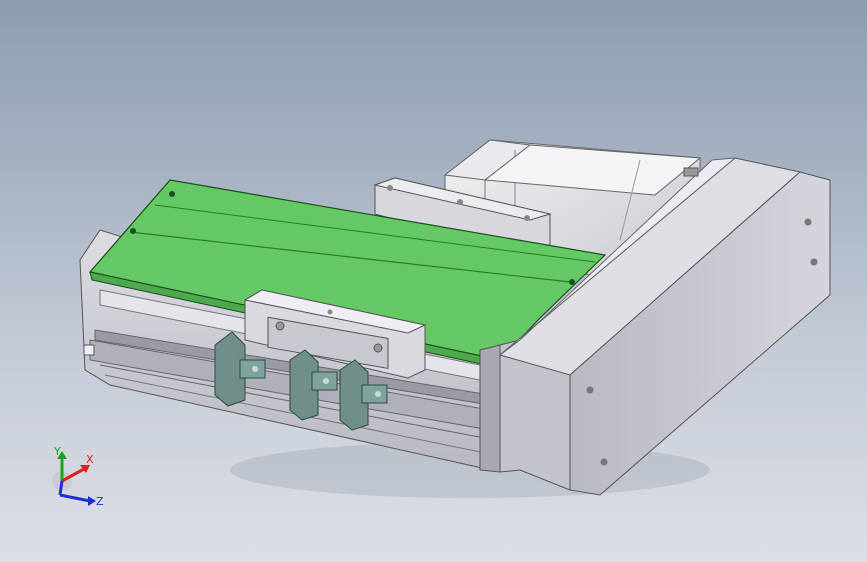 Image resolution: width=867 pixels, height=562 pixels. I want to click on z-axis-arrow, so click(61, 488).